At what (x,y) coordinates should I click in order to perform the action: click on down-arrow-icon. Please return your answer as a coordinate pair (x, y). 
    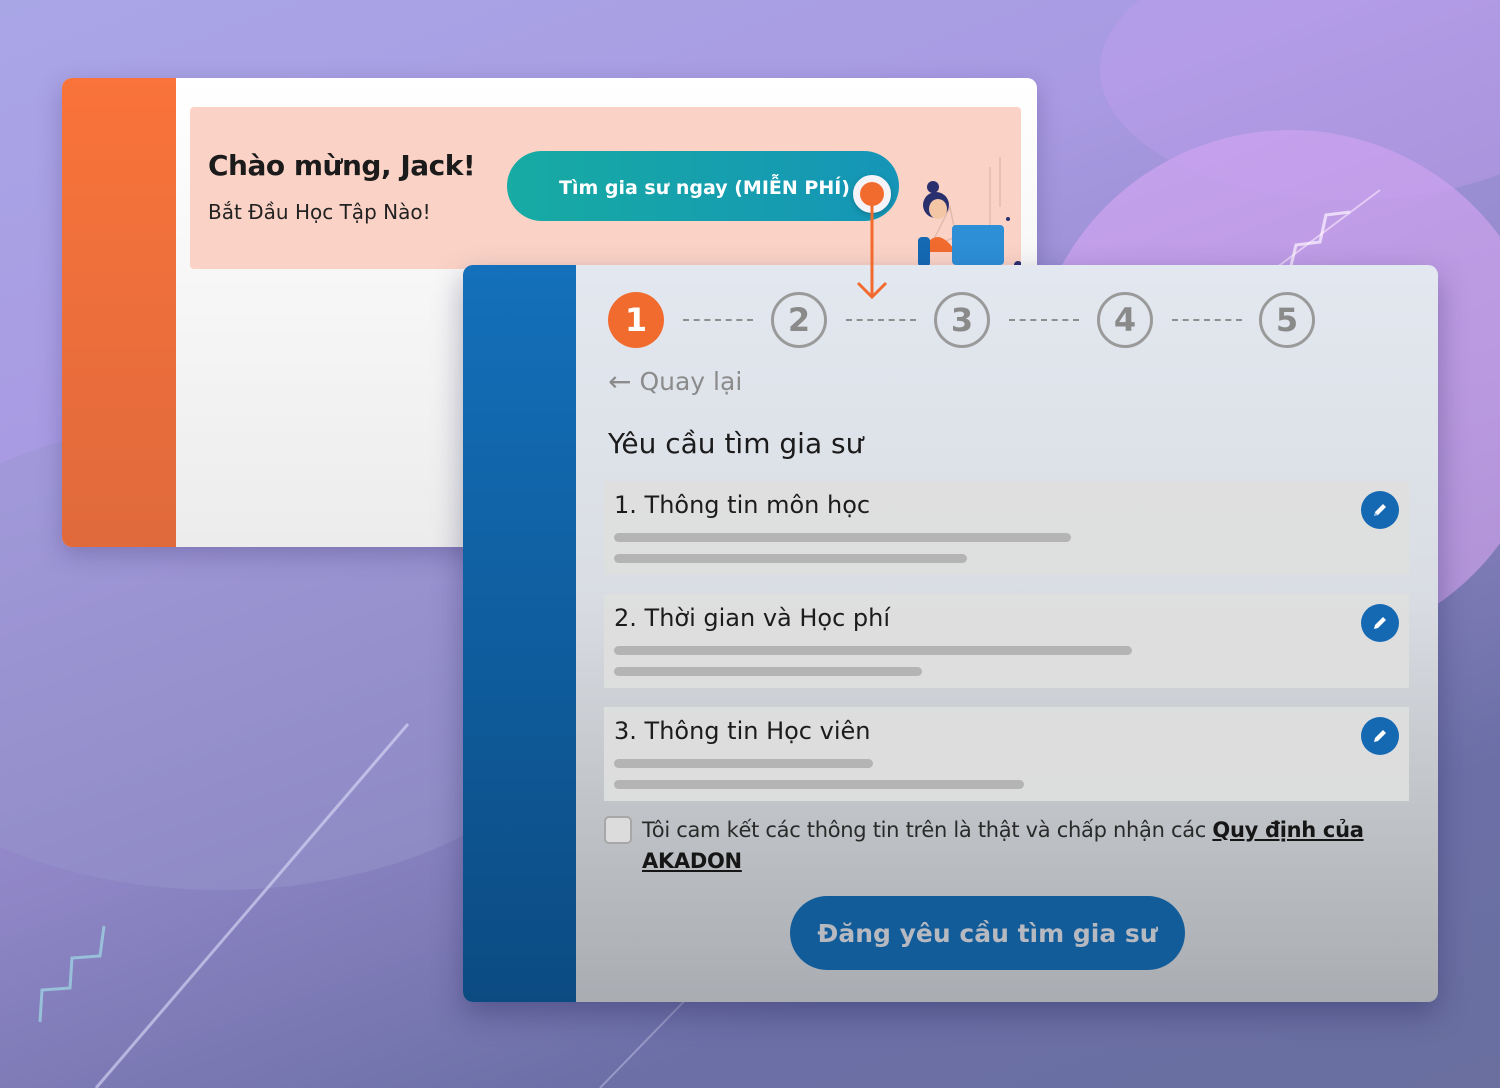
    Looking at the image, I should click on (872, 252).